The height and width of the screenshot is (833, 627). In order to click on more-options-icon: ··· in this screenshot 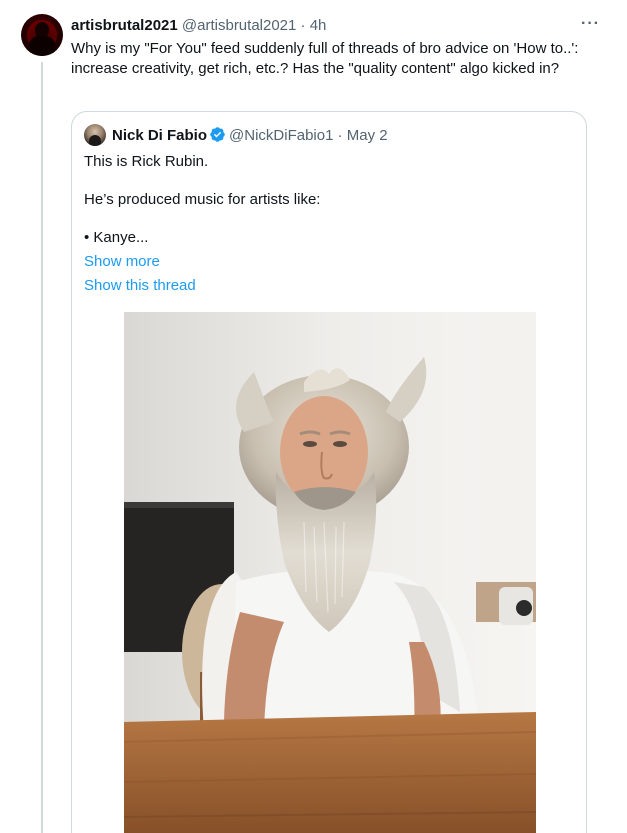, I will do `click(590, 24)`.